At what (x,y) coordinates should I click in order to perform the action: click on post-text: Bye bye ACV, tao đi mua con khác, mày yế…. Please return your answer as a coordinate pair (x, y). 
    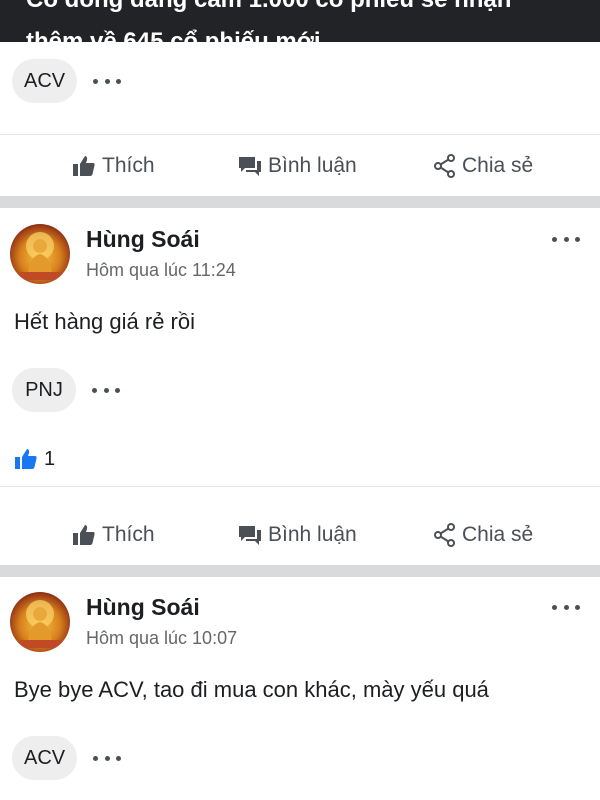
    Looking at the image, I should click on (251, 689).